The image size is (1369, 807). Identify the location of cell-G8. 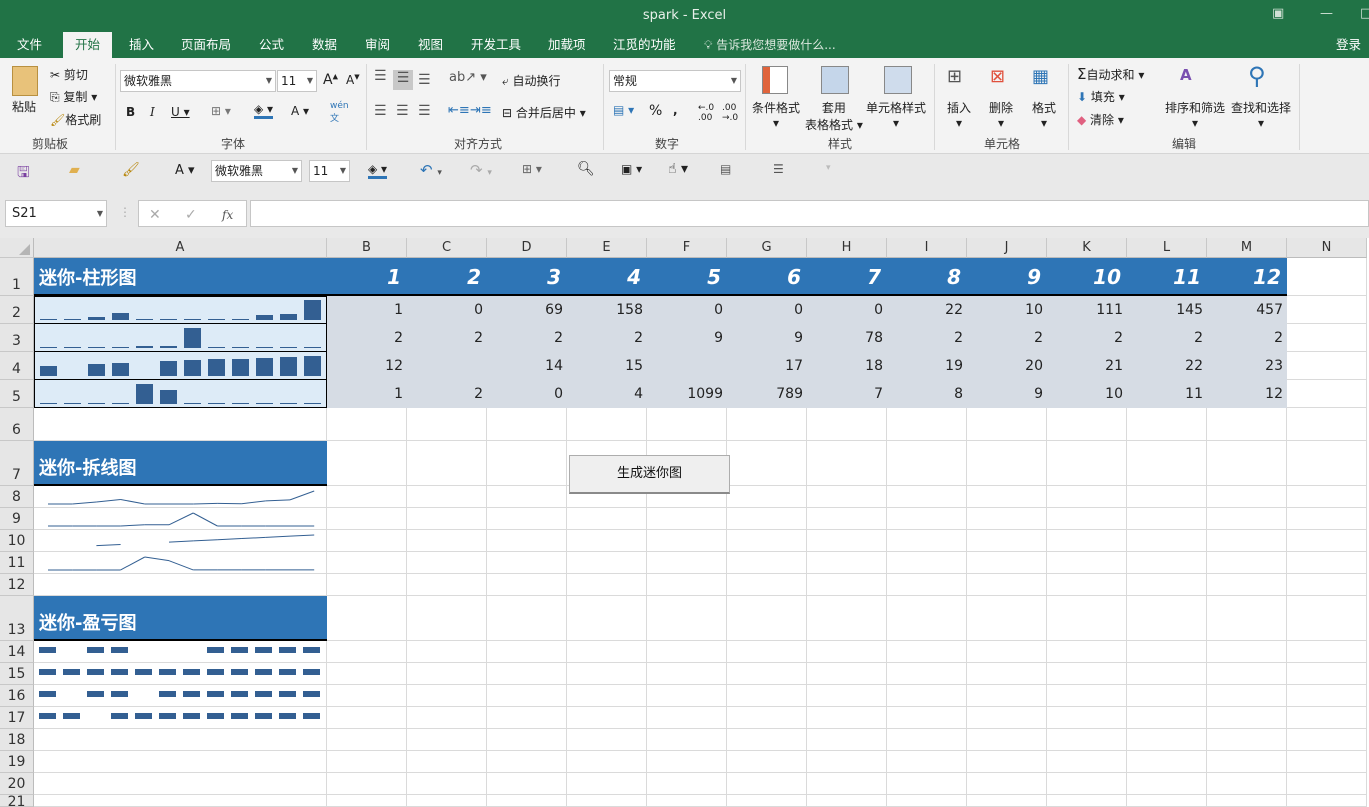
(767, 497).